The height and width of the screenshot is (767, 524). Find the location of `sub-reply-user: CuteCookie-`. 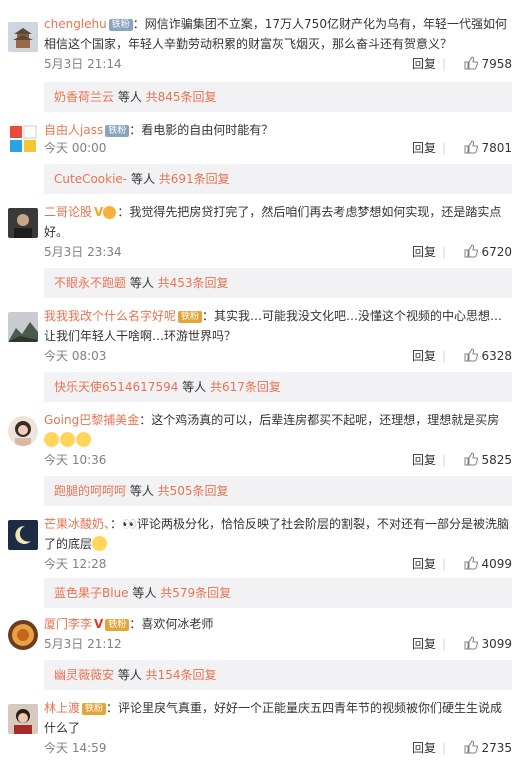

sub-reply-user: CuteCookie- is located at coordinates (85, 179).